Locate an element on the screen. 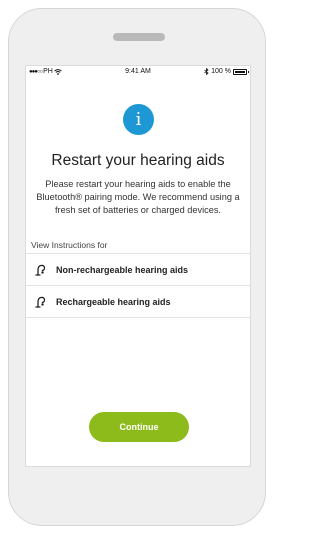 This screenshot has height=534, width=320. status-right: 100 % is located at coordinates (226, 71).